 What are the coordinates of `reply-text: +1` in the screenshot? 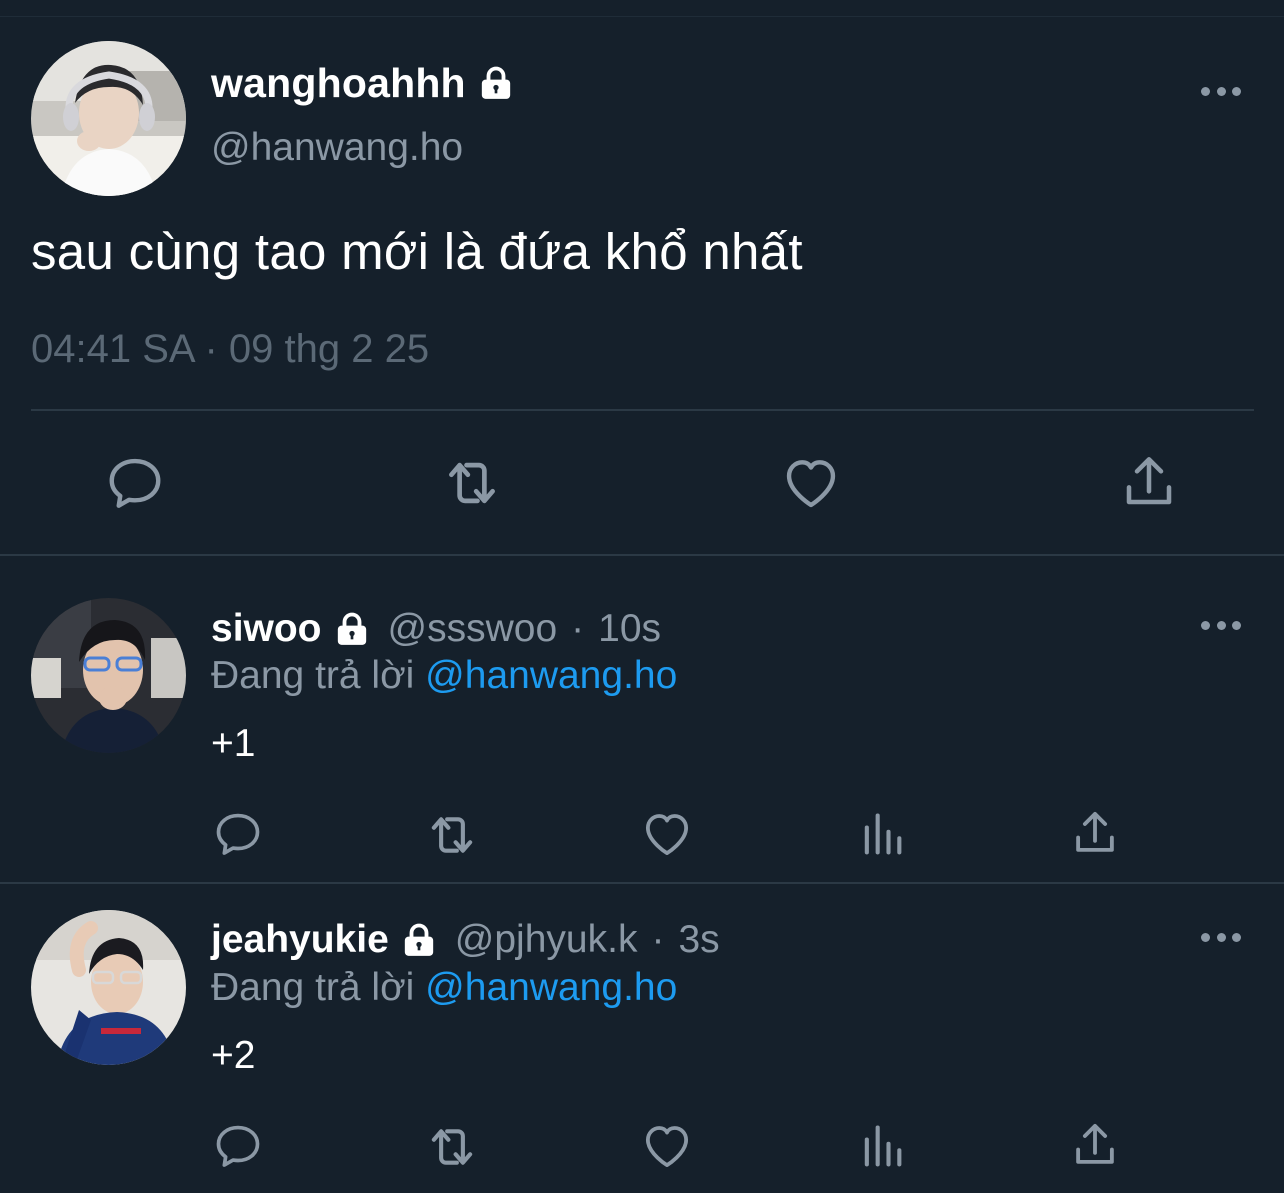 It's located at (233, 743).